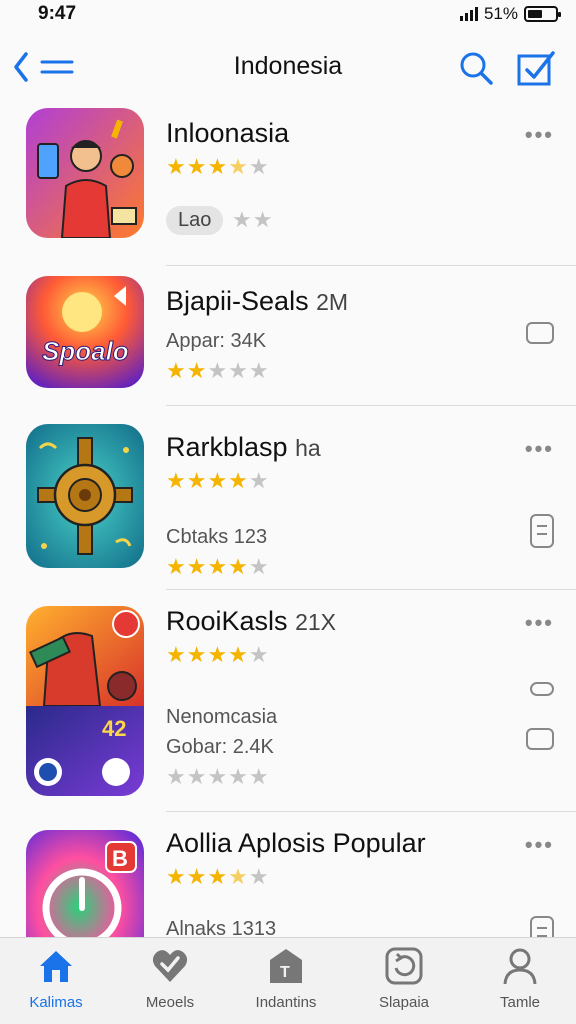 Image resolution: width=576 pixels, height=1024 pixels. Describe the element at coordinates (285, 972) in the screenshot. I see `svg-text: T` at that location.